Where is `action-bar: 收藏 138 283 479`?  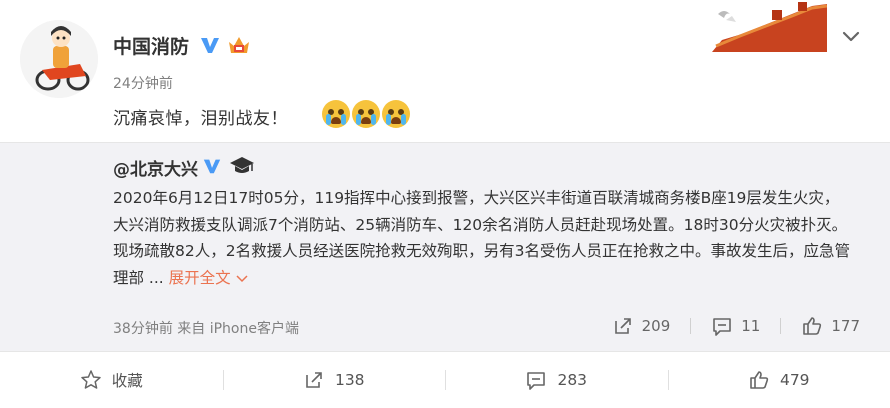 action-bar: 收藏 138 283 479 is located at coordinates (445, 380).